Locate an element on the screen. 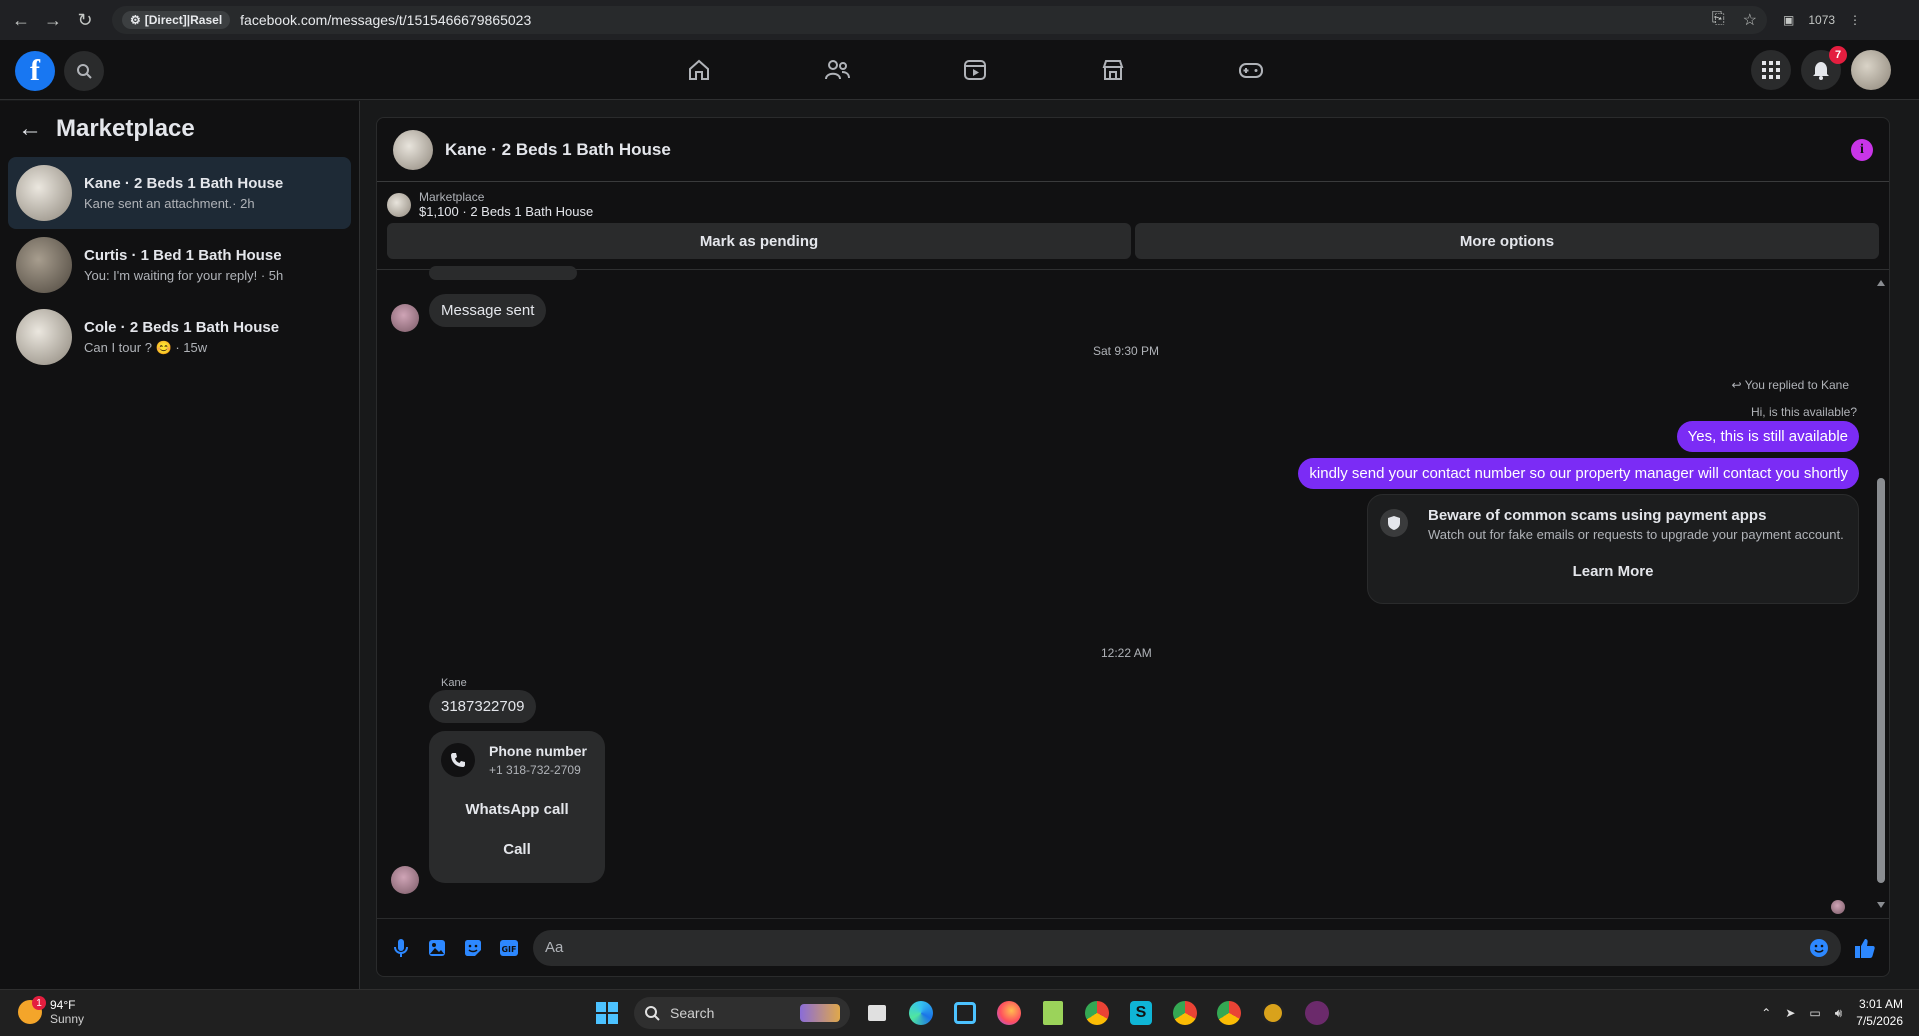 The width and height of the screenshot is (1919, 1036). app-s-icon: S is located at coordinates (1141, 1013).